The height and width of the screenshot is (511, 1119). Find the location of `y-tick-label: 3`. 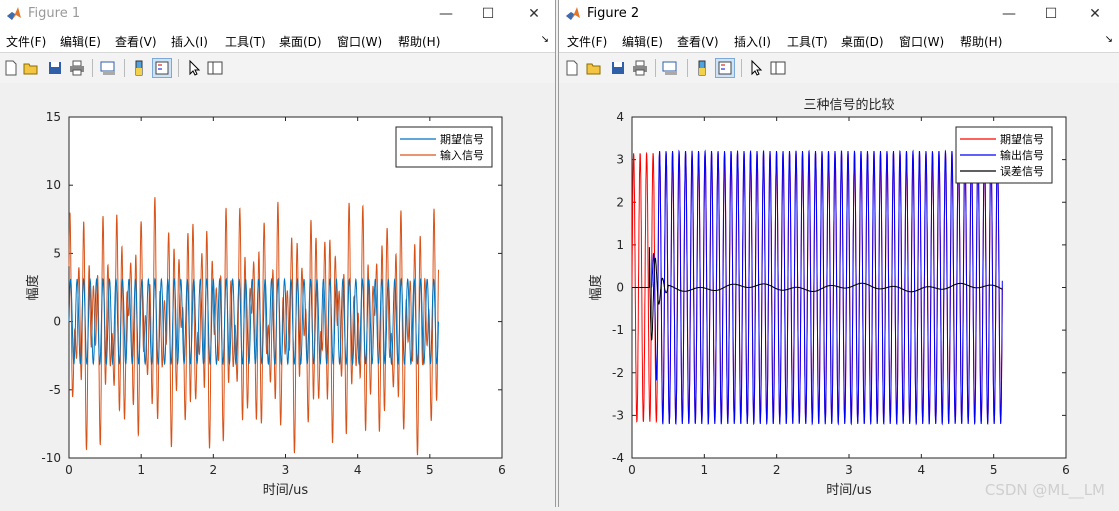

y-tick-label: 3 is located at coordinates (620, 160).